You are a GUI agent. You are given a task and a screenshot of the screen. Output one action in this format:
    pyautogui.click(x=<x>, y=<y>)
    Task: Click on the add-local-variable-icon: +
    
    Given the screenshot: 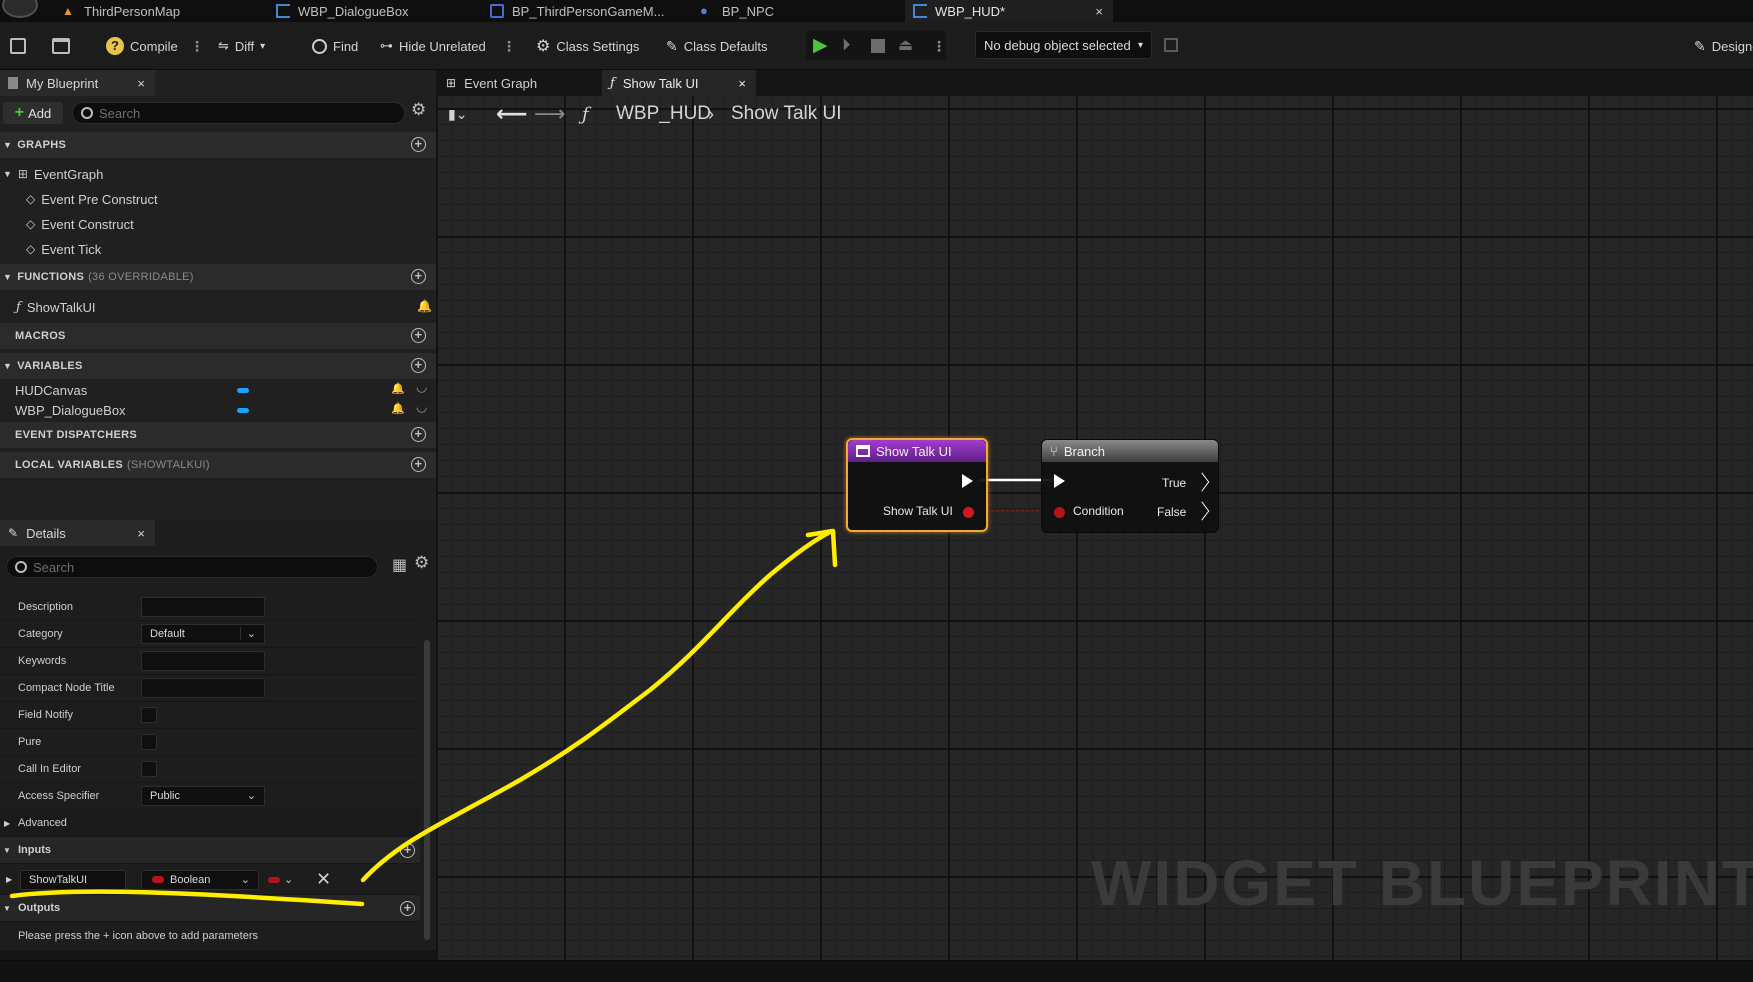 What is the action you would take?
    pyautogui.click(x=418, y=464)
    